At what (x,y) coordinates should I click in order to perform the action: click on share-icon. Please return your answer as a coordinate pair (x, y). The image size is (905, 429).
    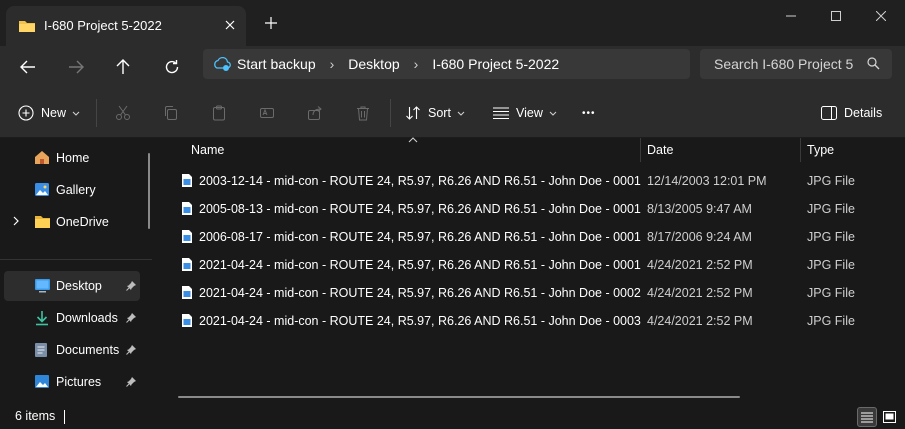
    Looking at the image, I should click on (315, 113).